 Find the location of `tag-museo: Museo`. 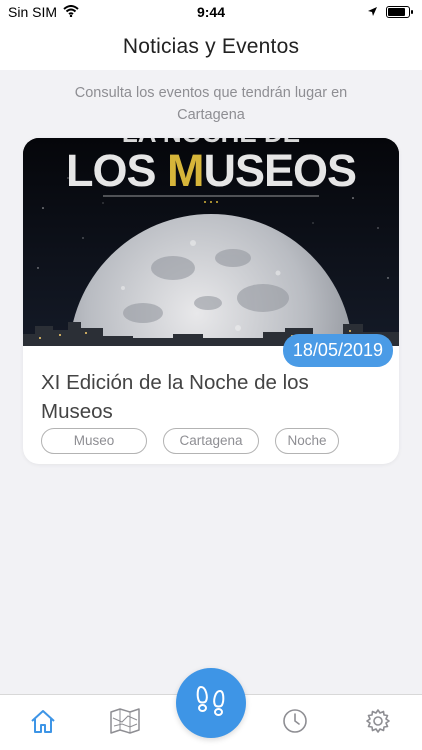

tag-museo: Museo is located at coordinates (94, 441).